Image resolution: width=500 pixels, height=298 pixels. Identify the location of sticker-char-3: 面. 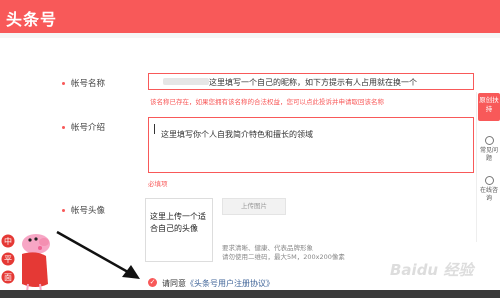
(8, 277).